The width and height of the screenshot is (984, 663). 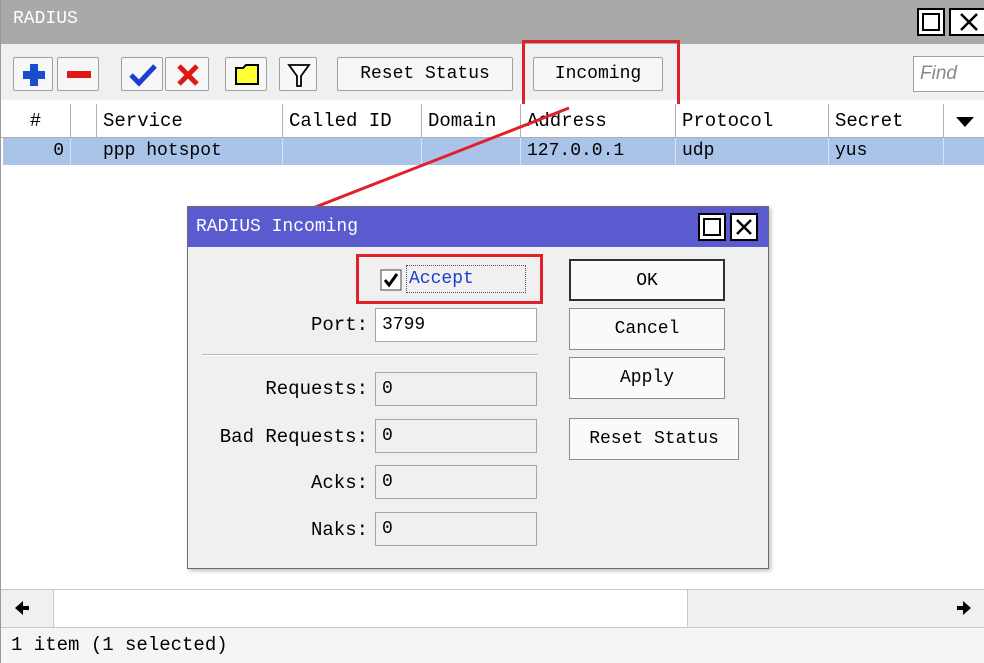 I want to click on dialog-close-button, so click(x=744, y=227).